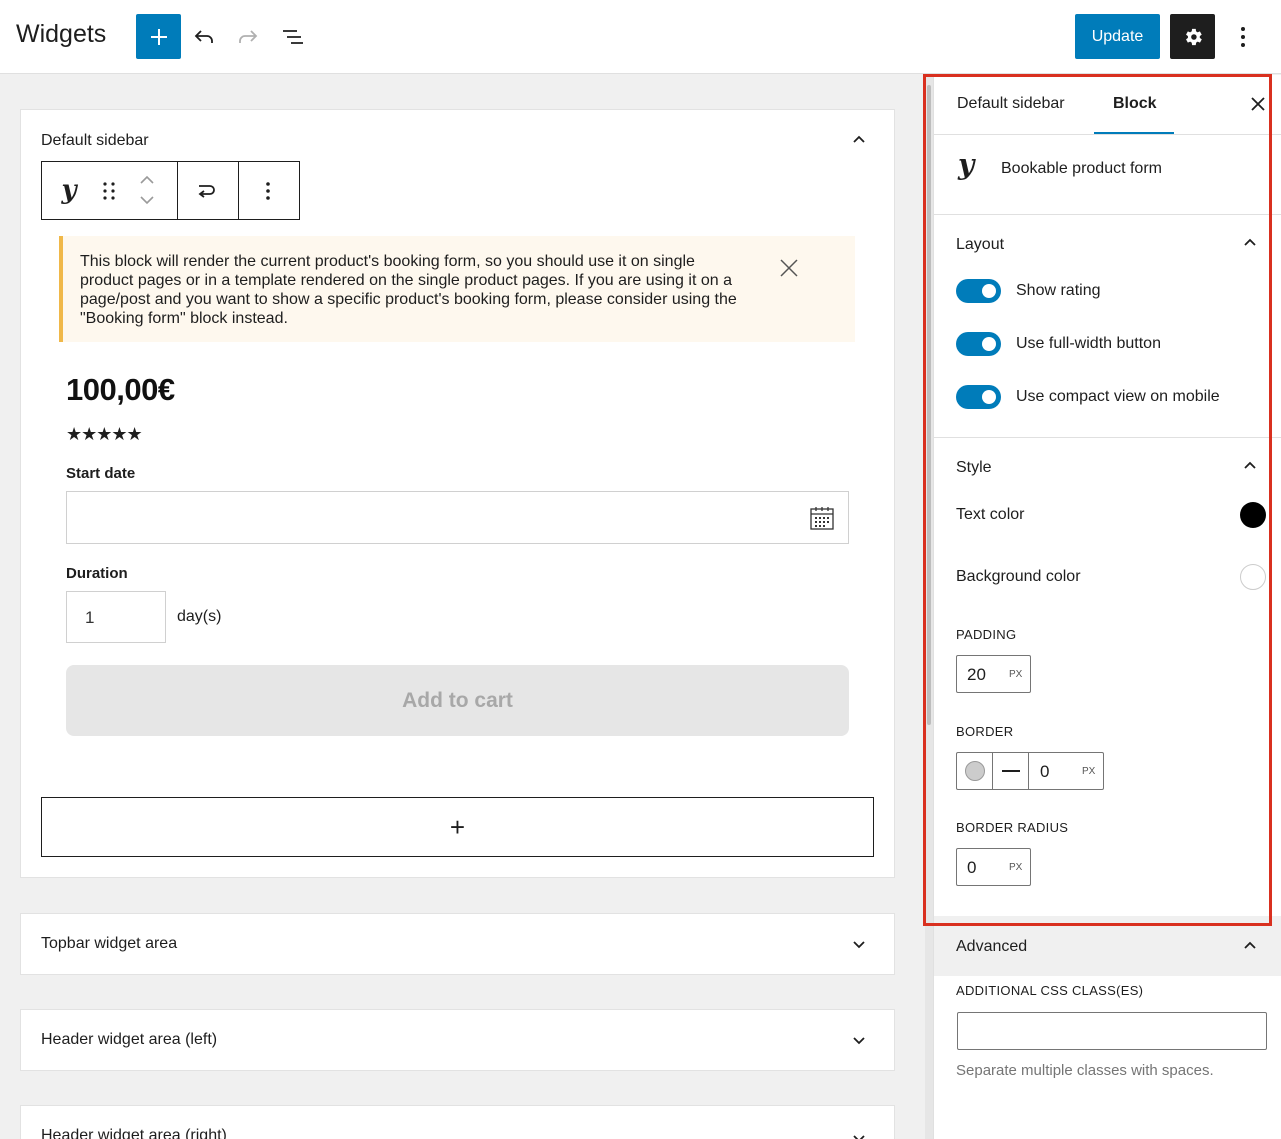 This screenshot has height=1139, width=1281. What do you see at coordinates (1085, 1070) in the screenshot?
I see `css-classes-help: Separate multiple classes with spaces.` at bounding box center [1085, 1070].